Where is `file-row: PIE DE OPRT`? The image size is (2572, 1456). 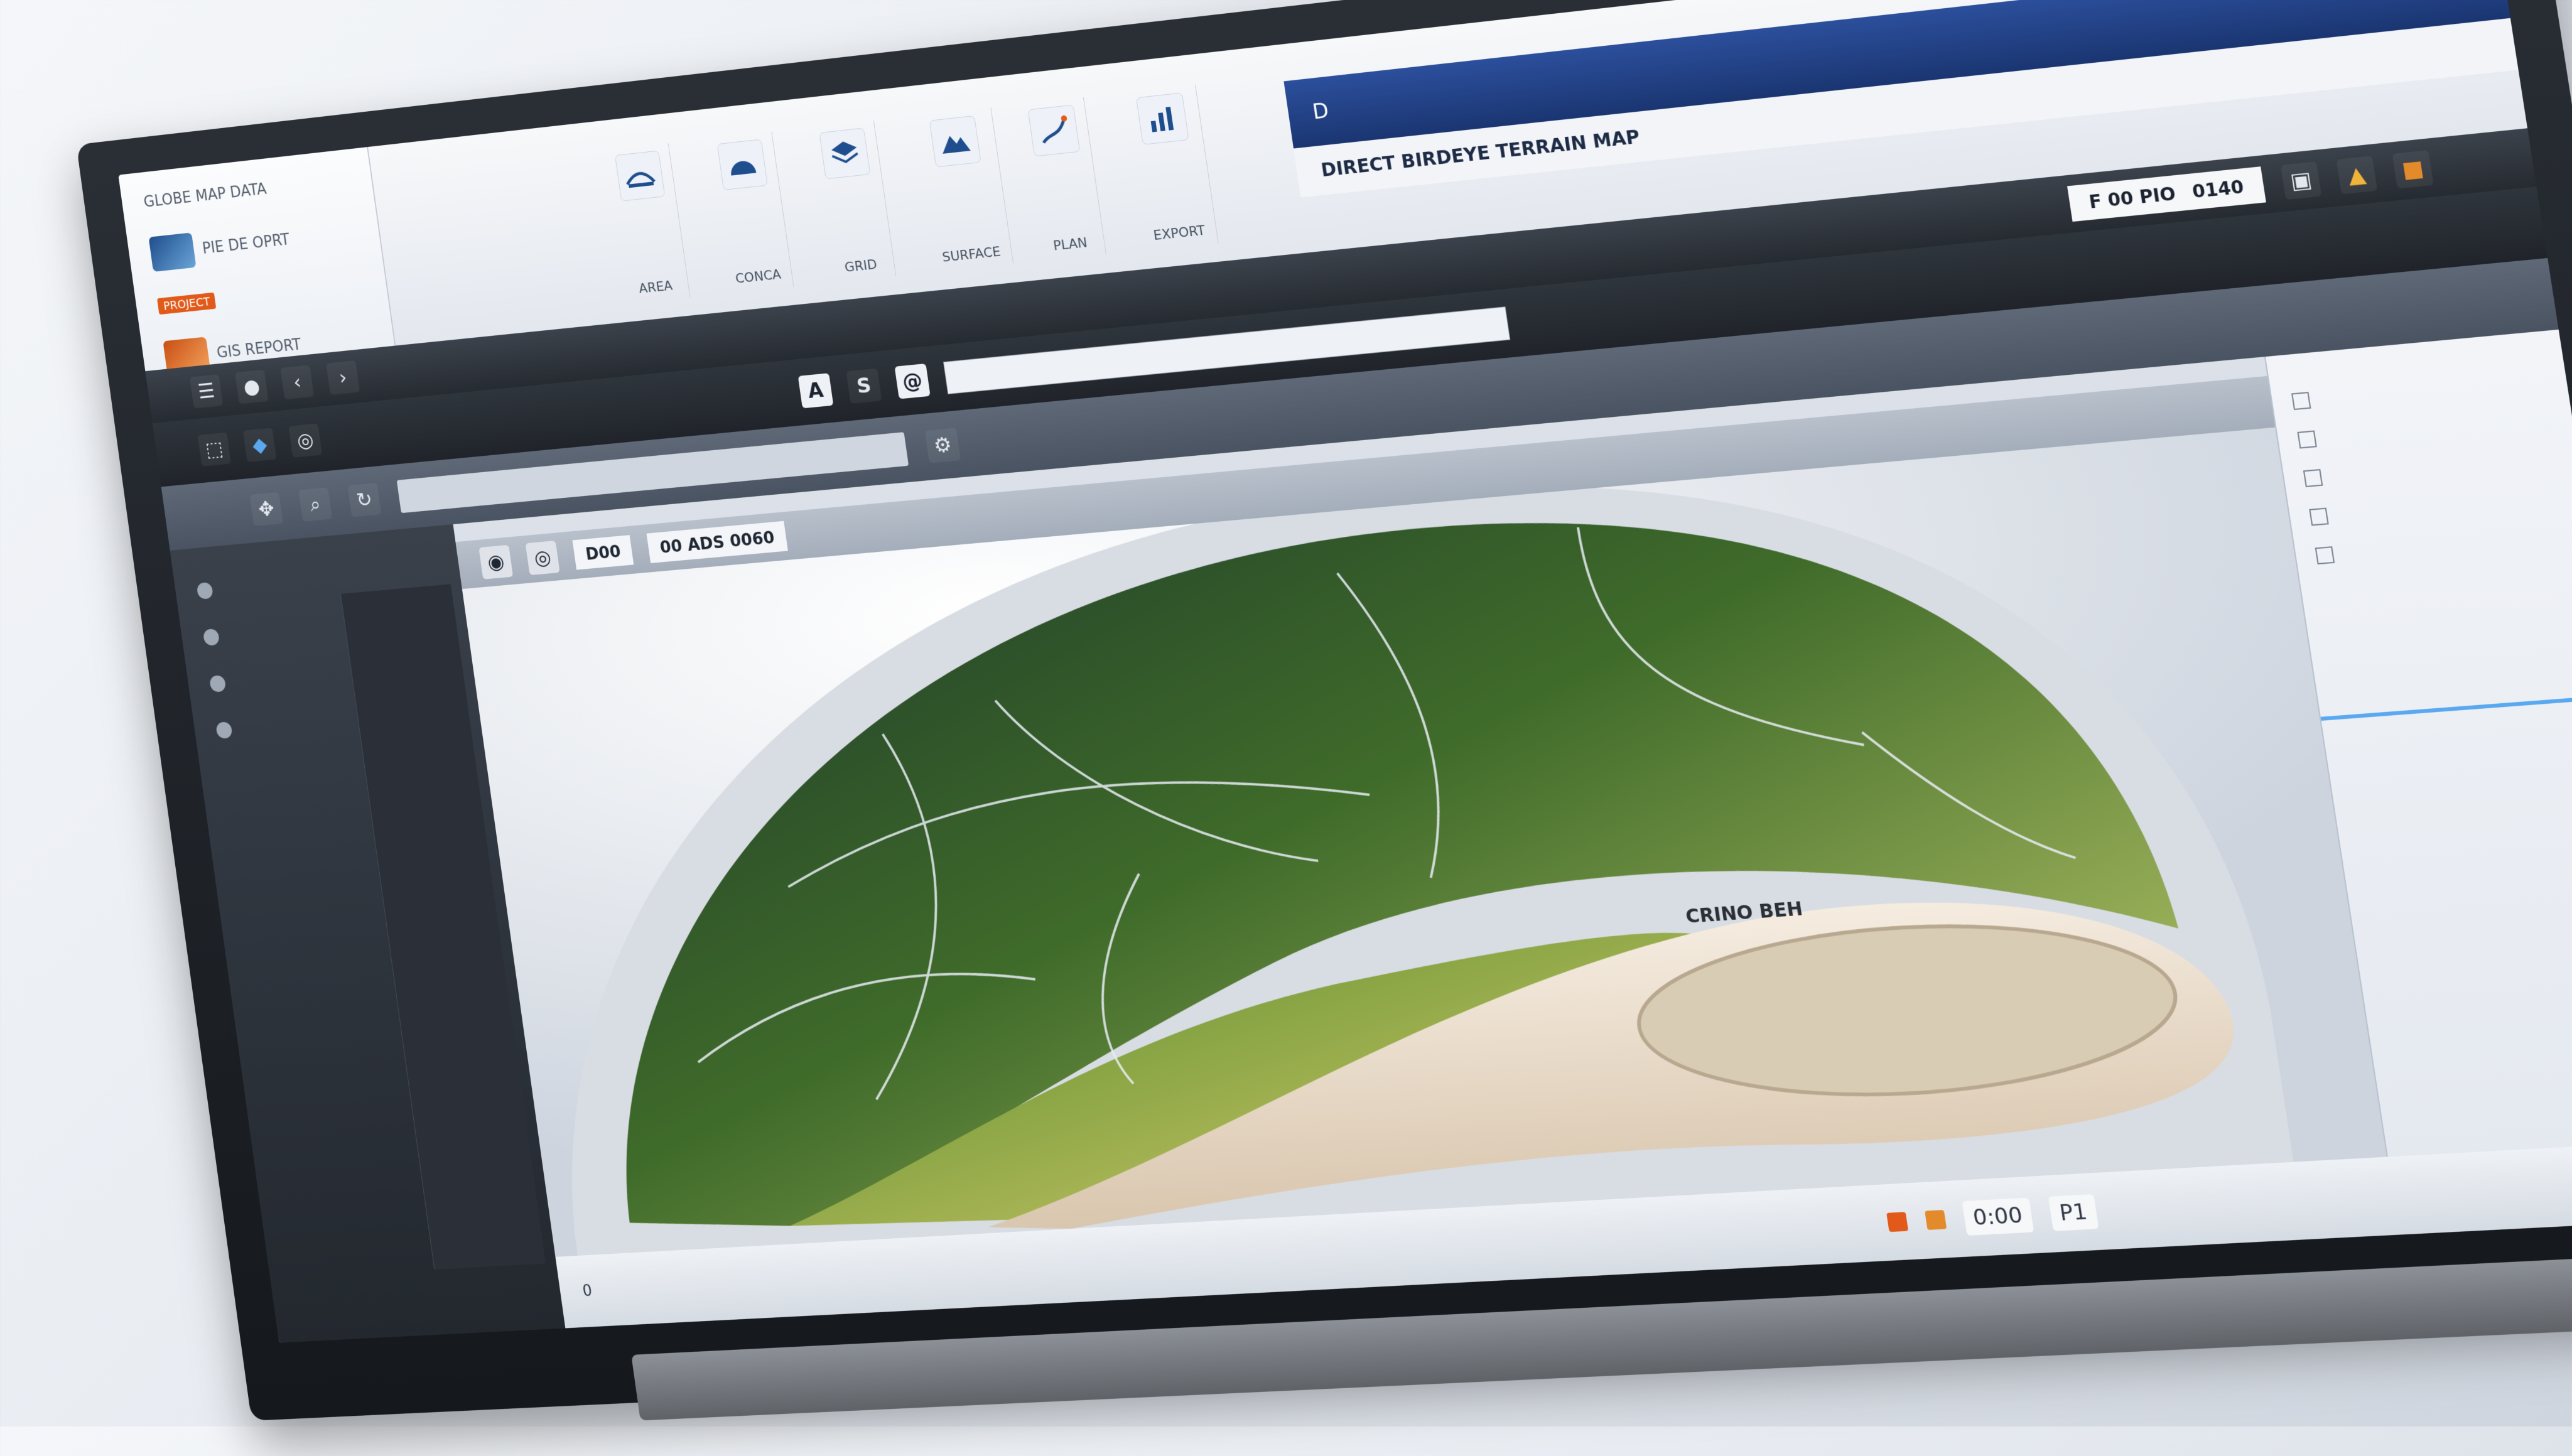 file-row: PIE DE OPRT is located at coordinates (219, 249).